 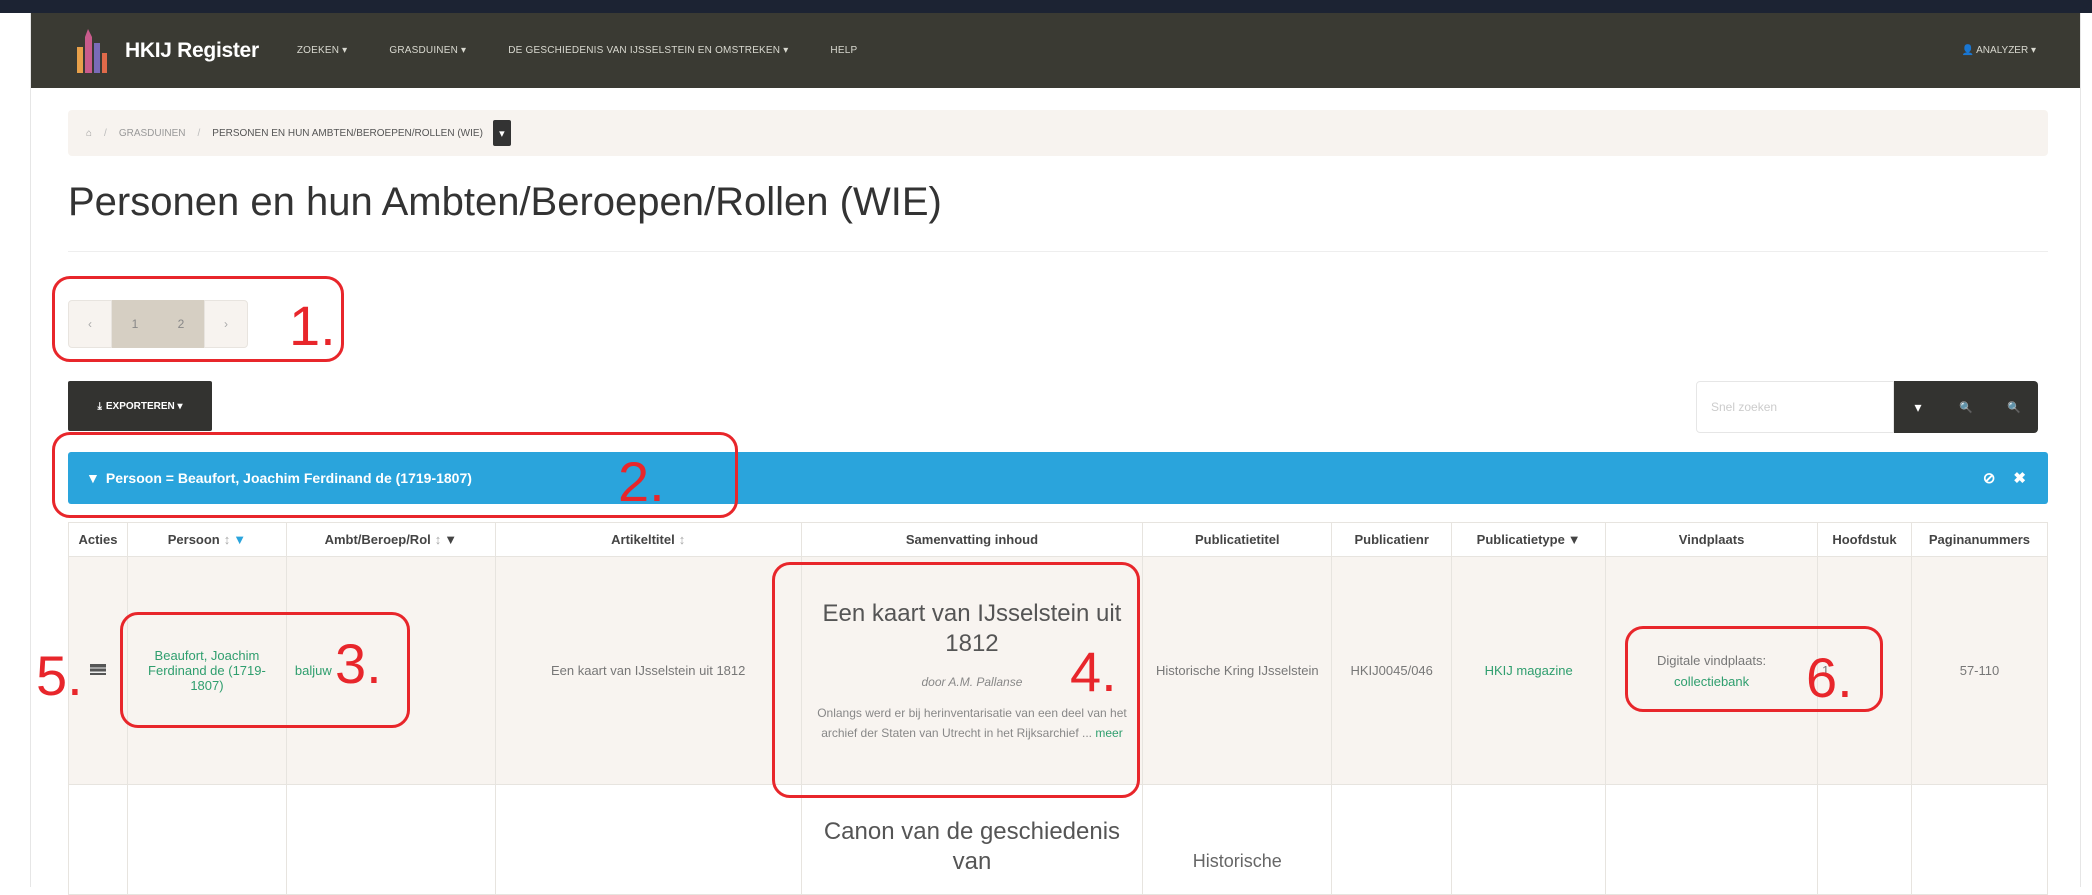 I want to click on disable-filter-icon: ⊘, so click(x=1989, y=478).